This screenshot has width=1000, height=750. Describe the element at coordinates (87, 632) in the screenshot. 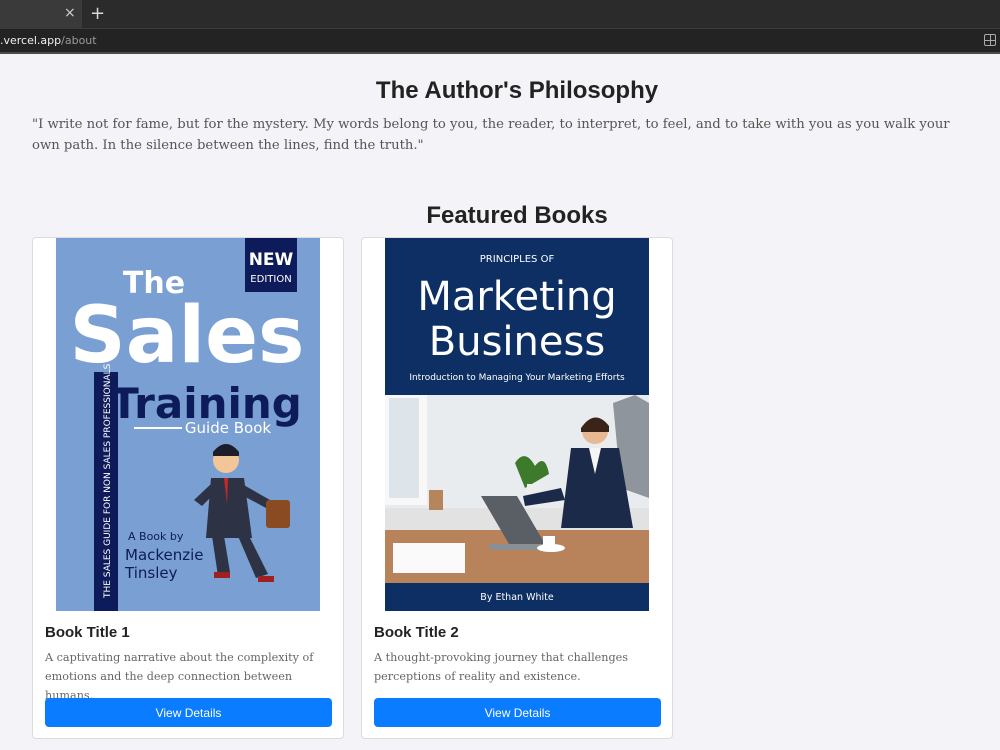

I see `book-title: Book Title 1` at that location.